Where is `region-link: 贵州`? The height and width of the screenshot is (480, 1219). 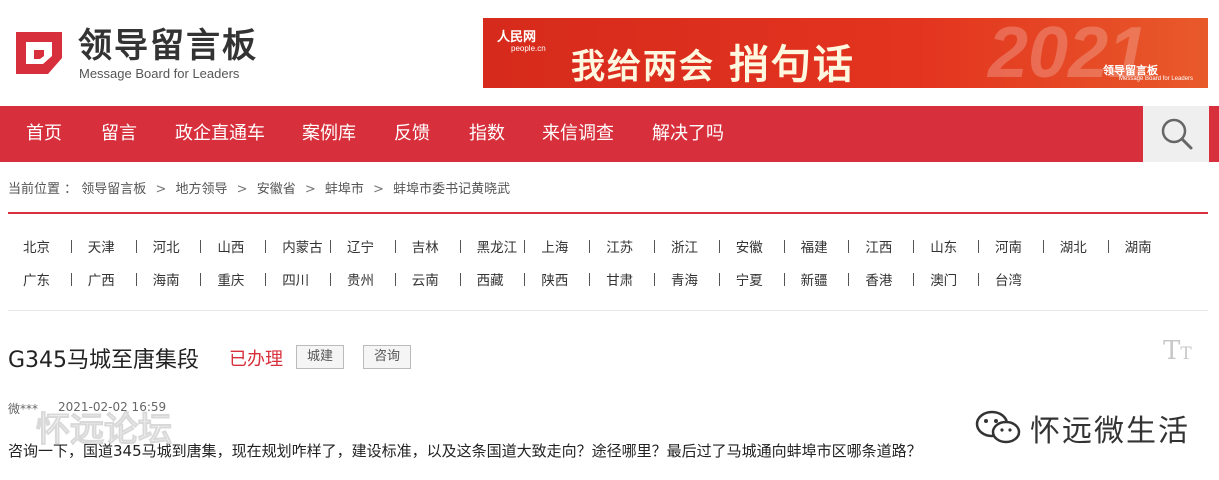 region-link: 贵州 is located at coordinates (360, 279).